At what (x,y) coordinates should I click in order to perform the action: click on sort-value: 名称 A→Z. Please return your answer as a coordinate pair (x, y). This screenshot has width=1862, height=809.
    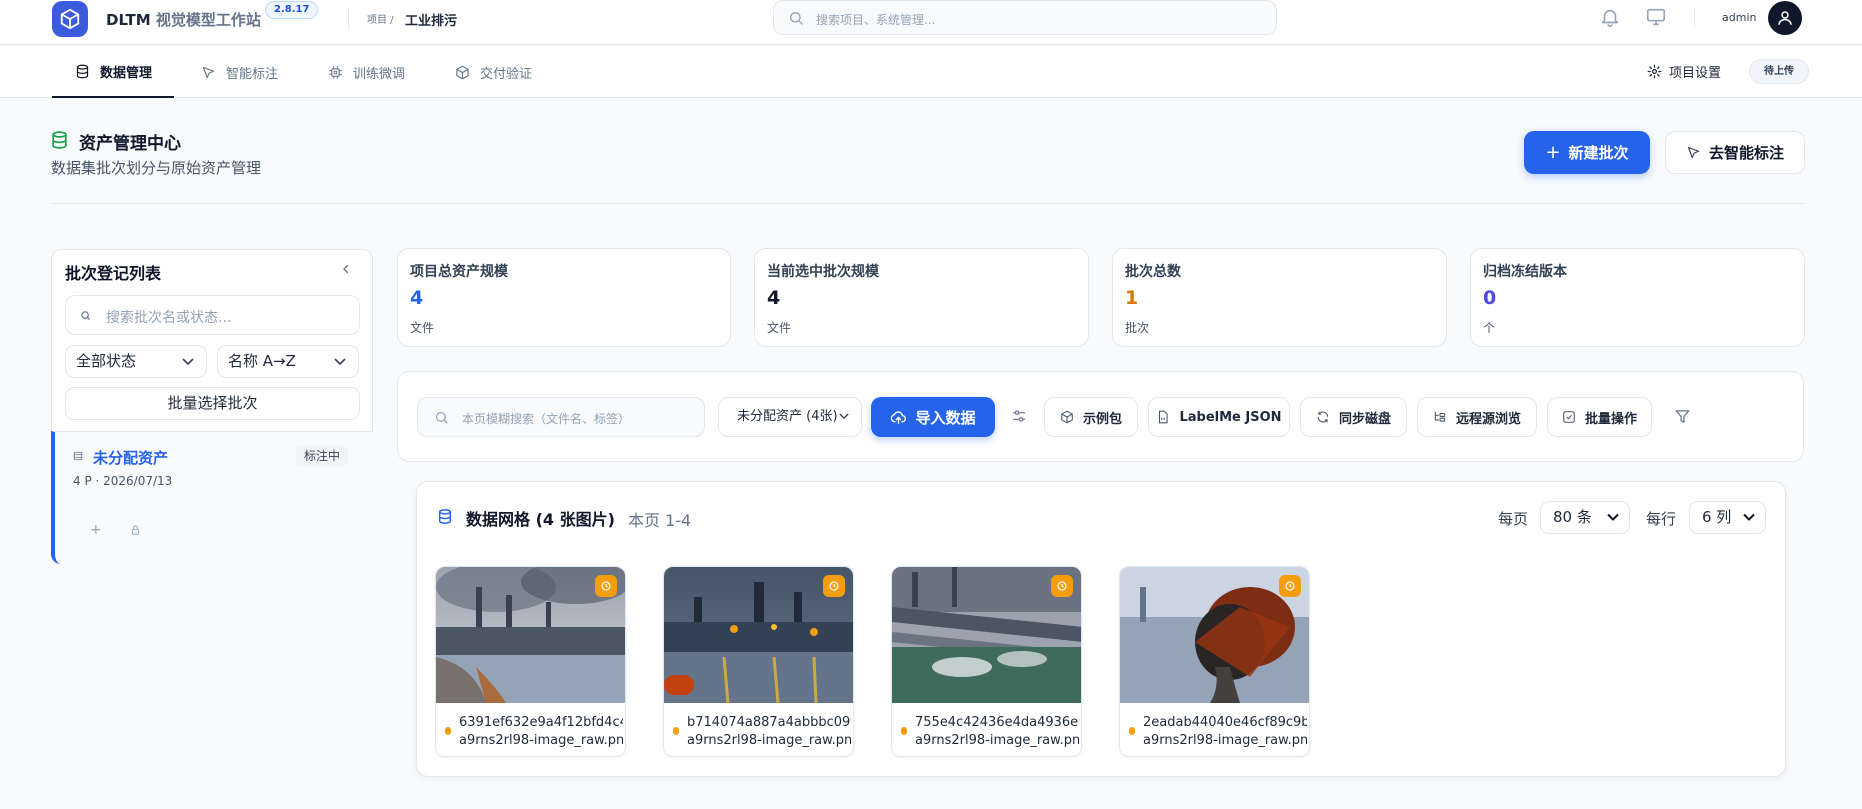
    Looking at the image, I should click on (262, 361).